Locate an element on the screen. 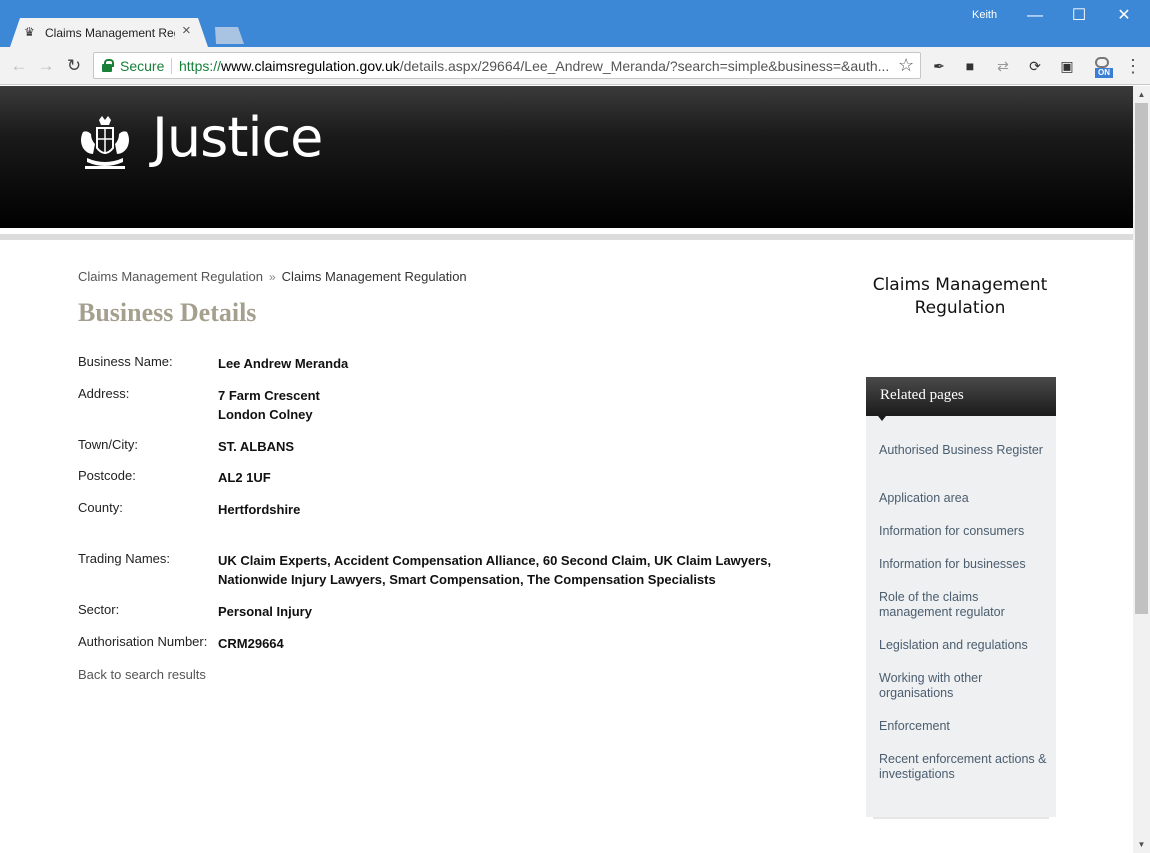 This screenshot has width=1150, height=853. maximize-icon: ☐ is located at coordinates (1079, 16).